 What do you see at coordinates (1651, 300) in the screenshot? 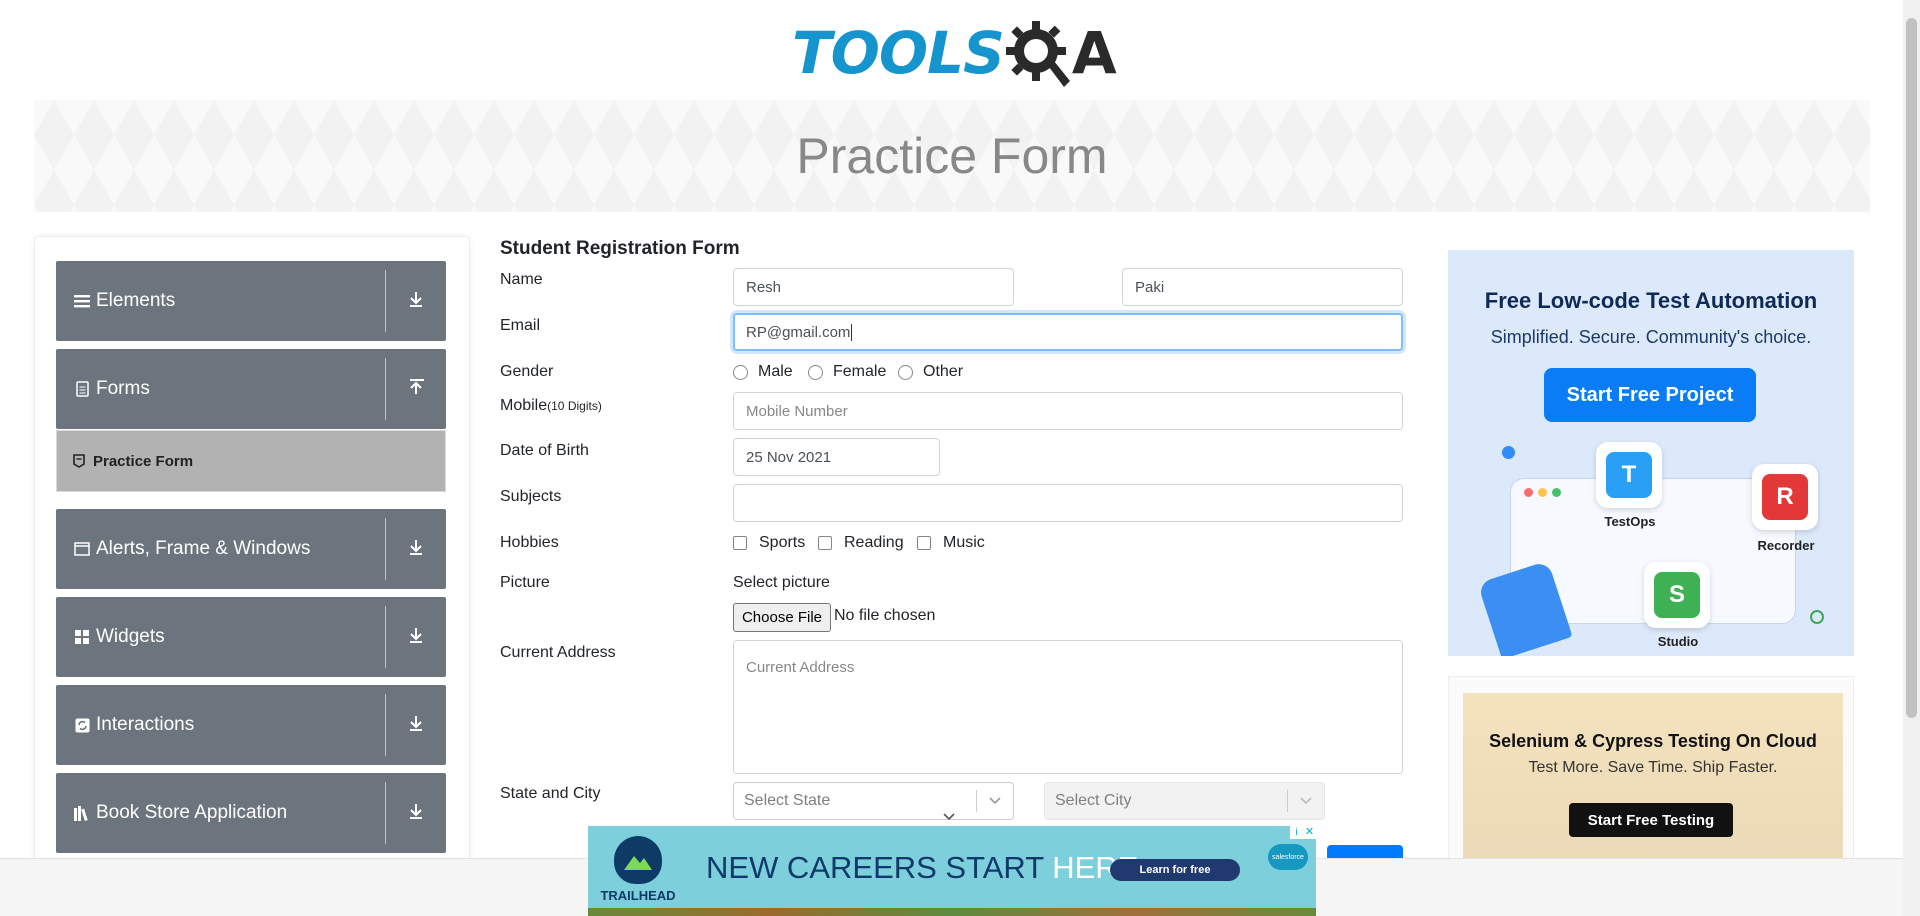
I see `ad-title: Free Low-code Test Automation` at bounding box center [1651, 300].